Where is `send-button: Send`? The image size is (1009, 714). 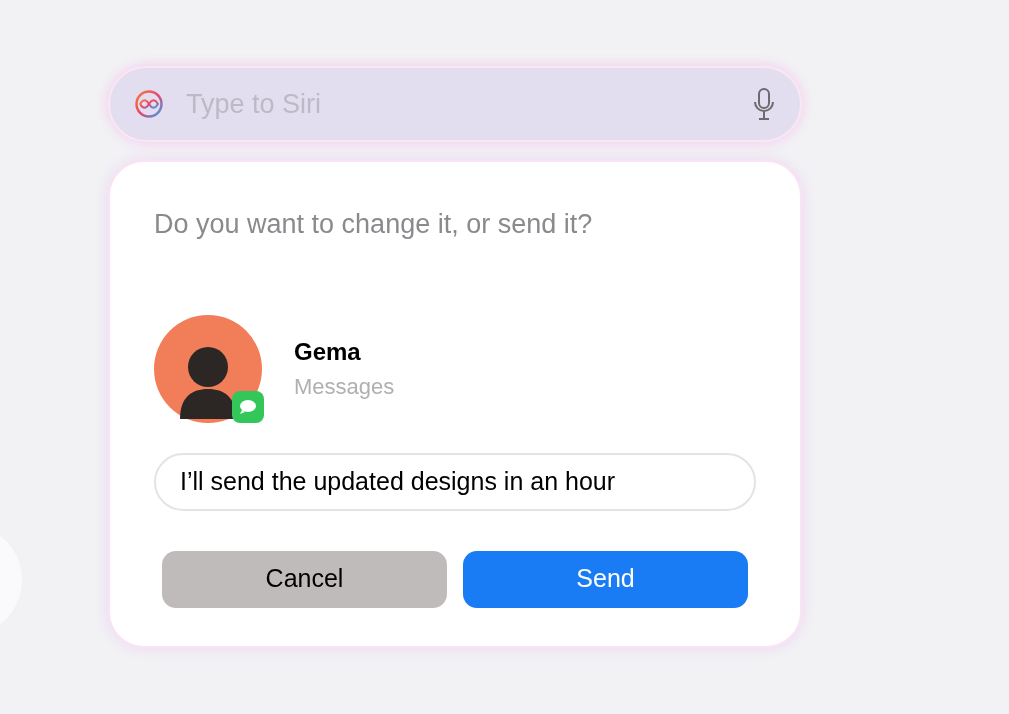
send-button: Send is located at coordinates (605, 579).